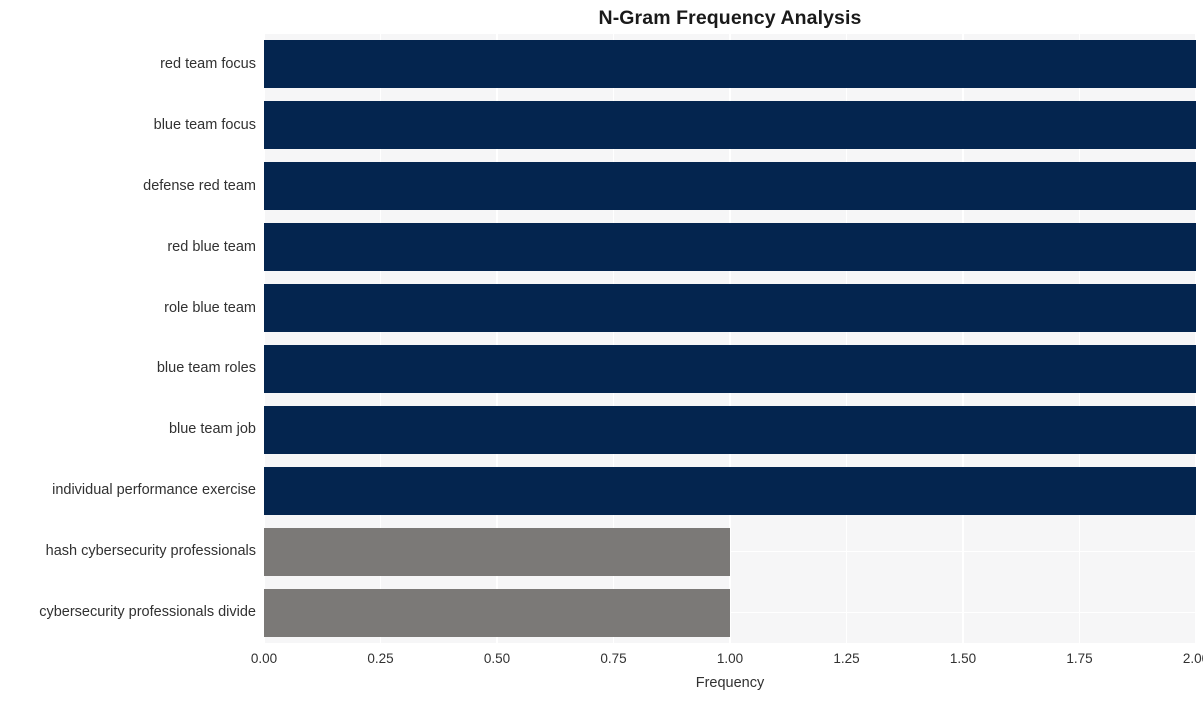 The width and height of the screenshot is (1203, 701). What do you see at coordinates (212, 429) in the screenshot?
I see `y-axis-tick-label: blue team job` at bounding box center [212, 429].